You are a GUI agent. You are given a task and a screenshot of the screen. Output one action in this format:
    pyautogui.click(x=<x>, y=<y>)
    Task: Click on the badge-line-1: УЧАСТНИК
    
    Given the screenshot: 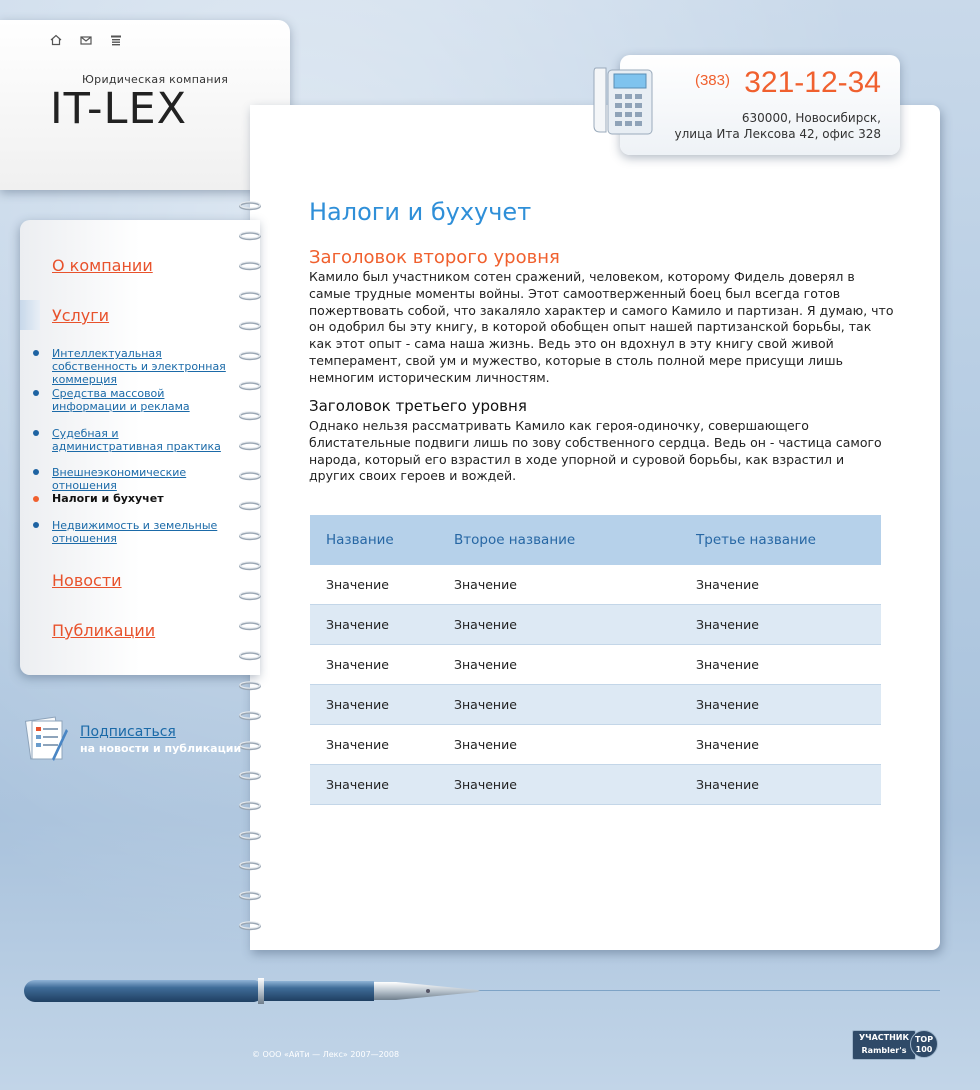 What is the action you would take?
    pyautogui.click(x=884, y=1037)
    